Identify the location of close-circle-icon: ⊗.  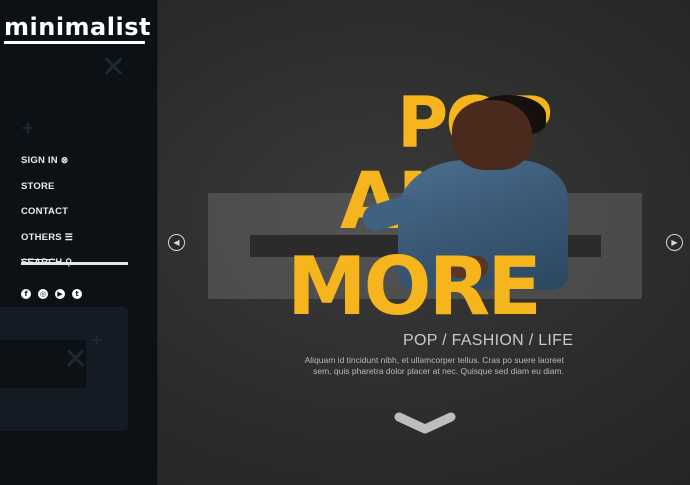
(64, 160).